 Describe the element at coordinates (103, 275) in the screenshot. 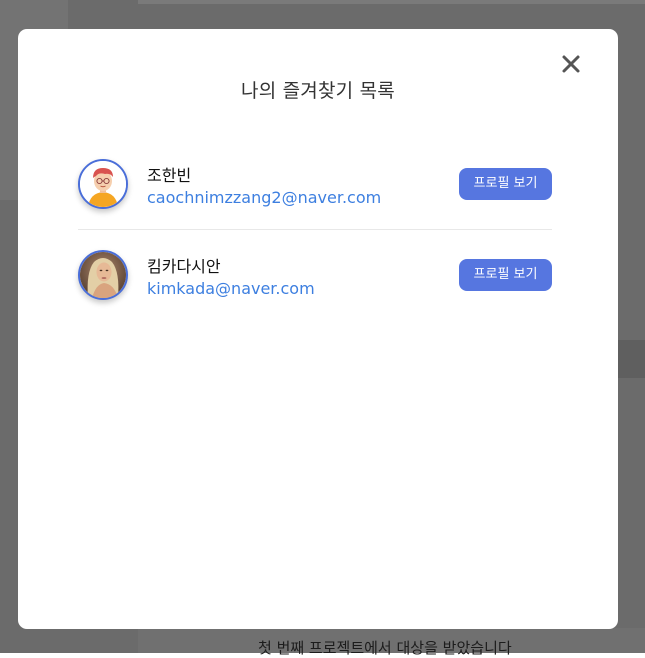

I see `photo-woman-avatar` at that location.